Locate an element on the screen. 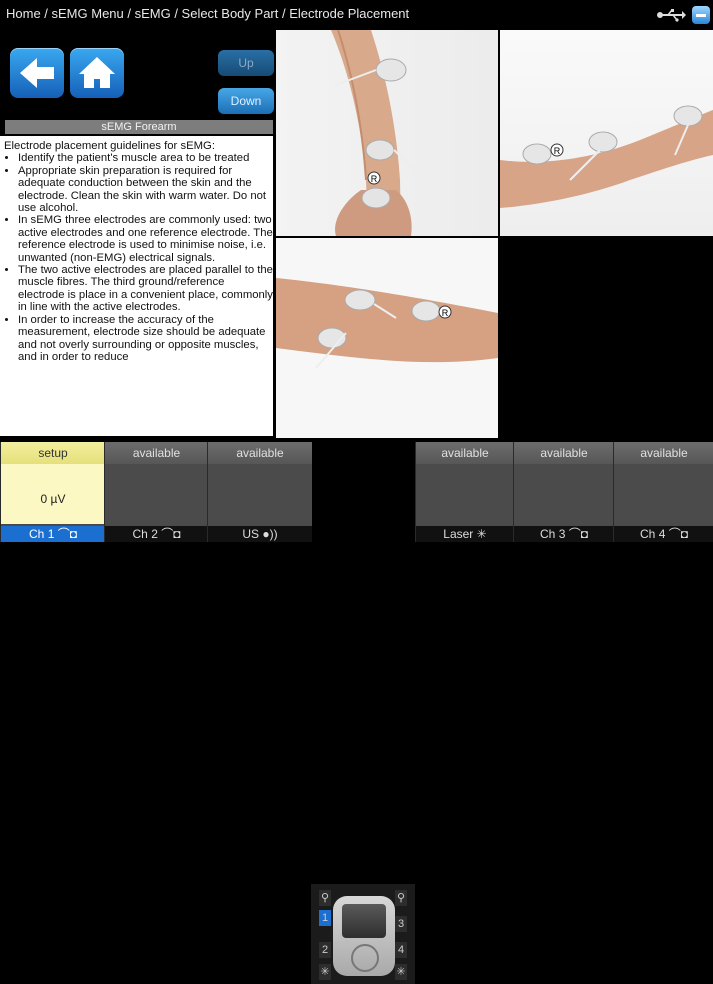  back-button is located at coordinates (37, 73).